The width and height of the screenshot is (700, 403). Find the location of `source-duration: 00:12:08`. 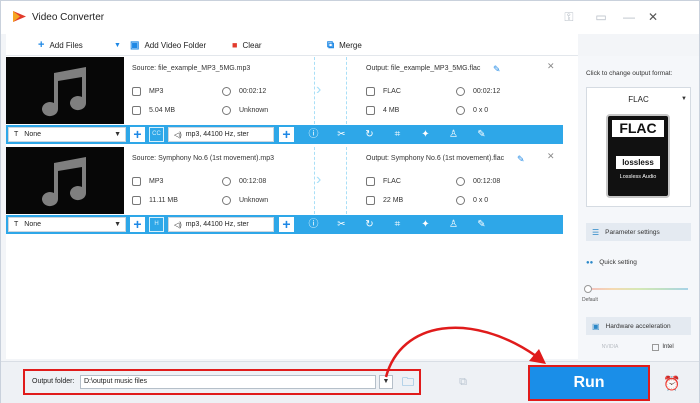

source-duration: 00:12:08 is located at coordinates (244, 181).